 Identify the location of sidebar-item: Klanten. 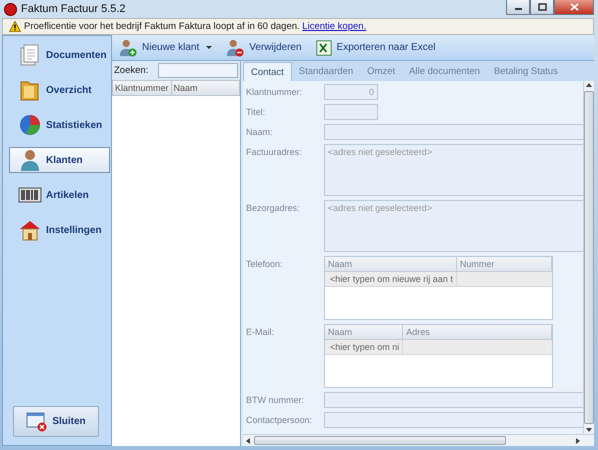
(59, 160).